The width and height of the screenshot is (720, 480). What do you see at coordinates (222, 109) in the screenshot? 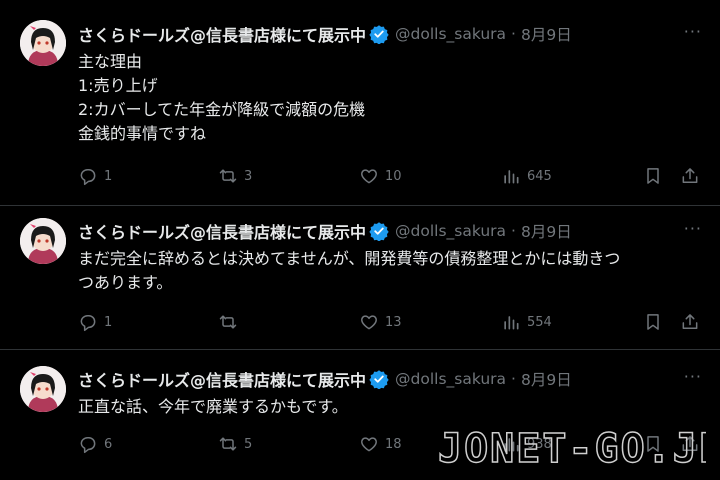
I see `tweet-text-line: 2:カバーしてた年金が降級で減額の危機` at bounding box center [222, 109].